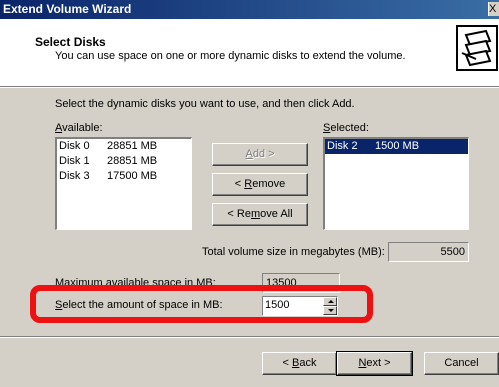 This screenshot has height=387, width=499. What do you see at coordinates (249, 87) in the screenshot?
I see `header-separator` at bounding box center [249, 87].